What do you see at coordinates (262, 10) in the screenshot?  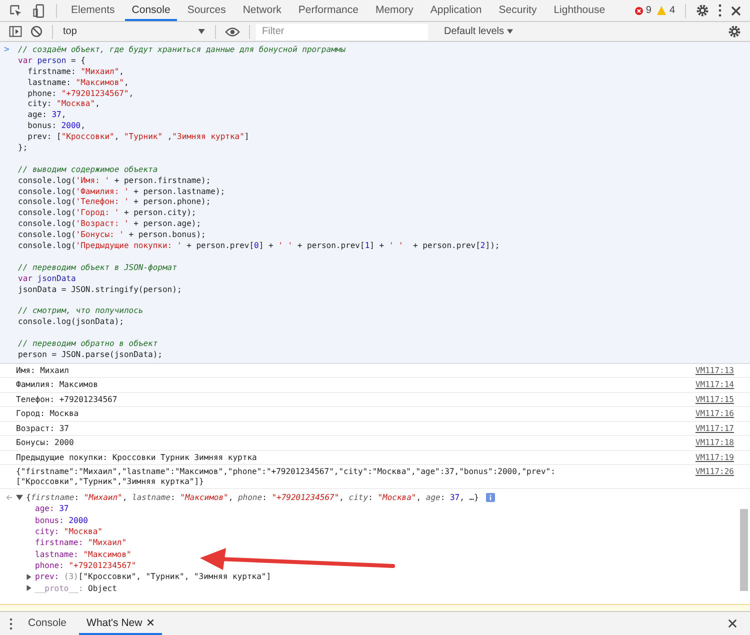 I see `panel-tab: Network` at bounding box center [262, 10].